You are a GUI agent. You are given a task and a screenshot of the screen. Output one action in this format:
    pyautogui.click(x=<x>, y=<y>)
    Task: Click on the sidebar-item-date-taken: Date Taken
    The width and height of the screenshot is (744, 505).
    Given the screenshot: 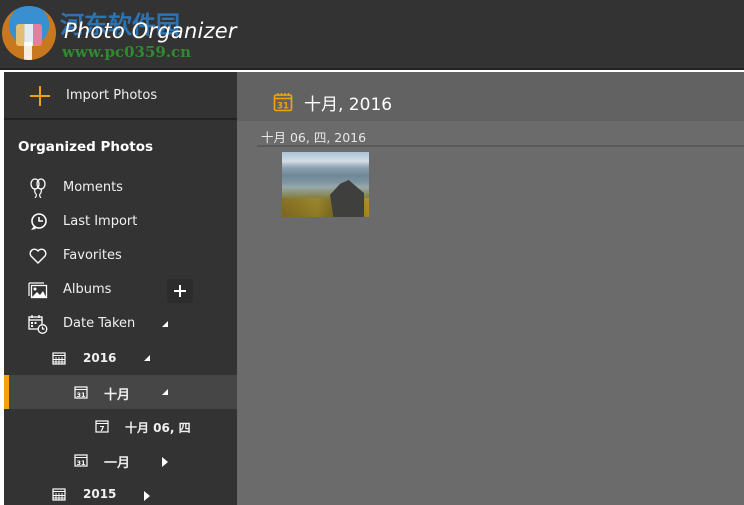 What is the action you would take?
    pyautogui.click(x=120, y=324)
    